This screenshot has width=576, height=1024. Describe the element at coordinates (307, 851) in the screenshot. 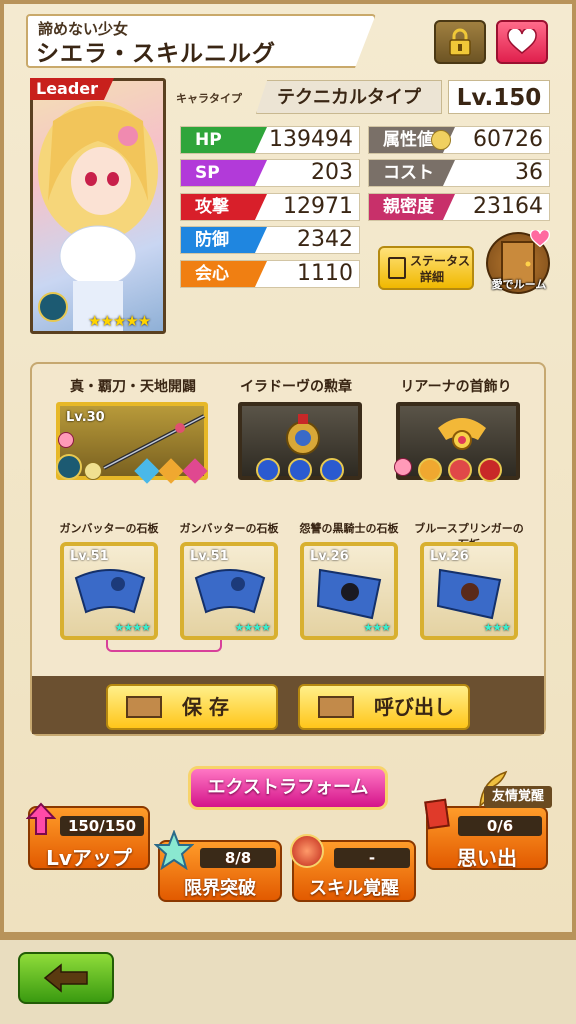

I see `skill-orb-icon` at that location.